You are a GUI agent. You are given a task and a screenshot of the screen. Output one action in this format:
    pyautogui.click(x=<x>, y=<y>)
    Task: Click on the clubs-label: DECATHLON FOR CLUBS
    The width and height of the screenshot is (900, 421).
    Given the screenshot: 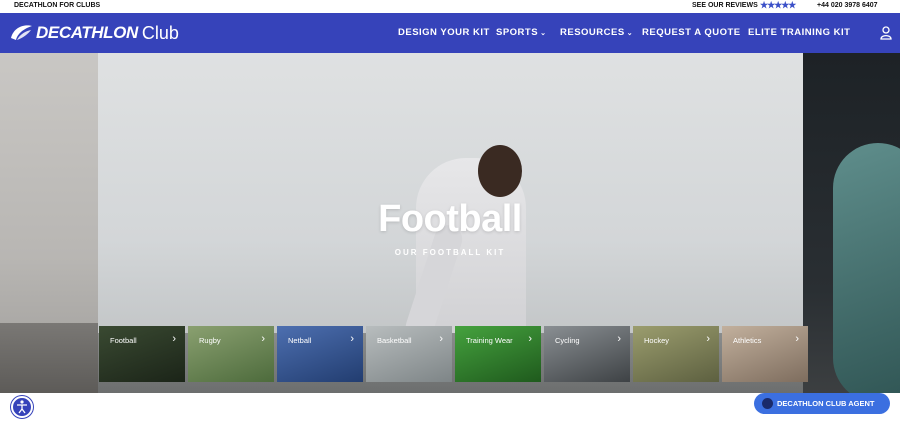 What is the action you would take?
    pyautogui.click(x=57, y=5)
    